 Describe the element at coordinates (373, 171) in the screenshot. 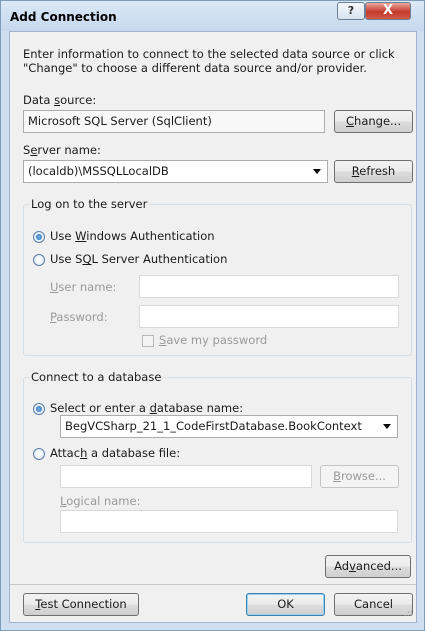

I see `refresh-button: Refresh` at that location.